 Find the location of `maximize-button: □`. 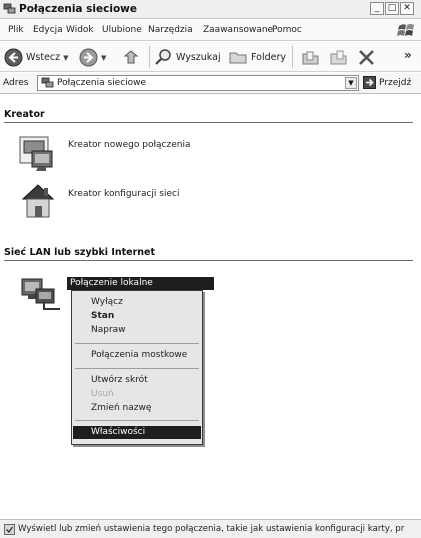

maximize-button: □ is located at coordinates (392, 8).